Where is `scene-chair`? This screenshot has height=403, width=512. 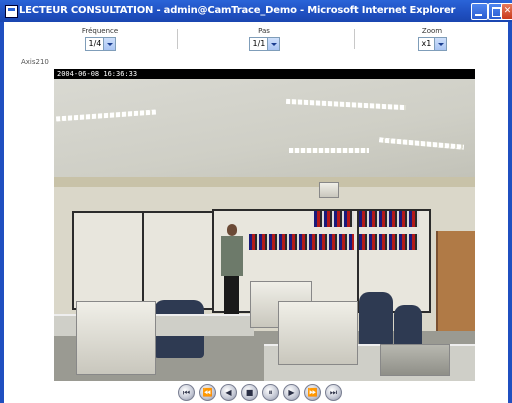
scene-chair is located at coordinates (376, 319).